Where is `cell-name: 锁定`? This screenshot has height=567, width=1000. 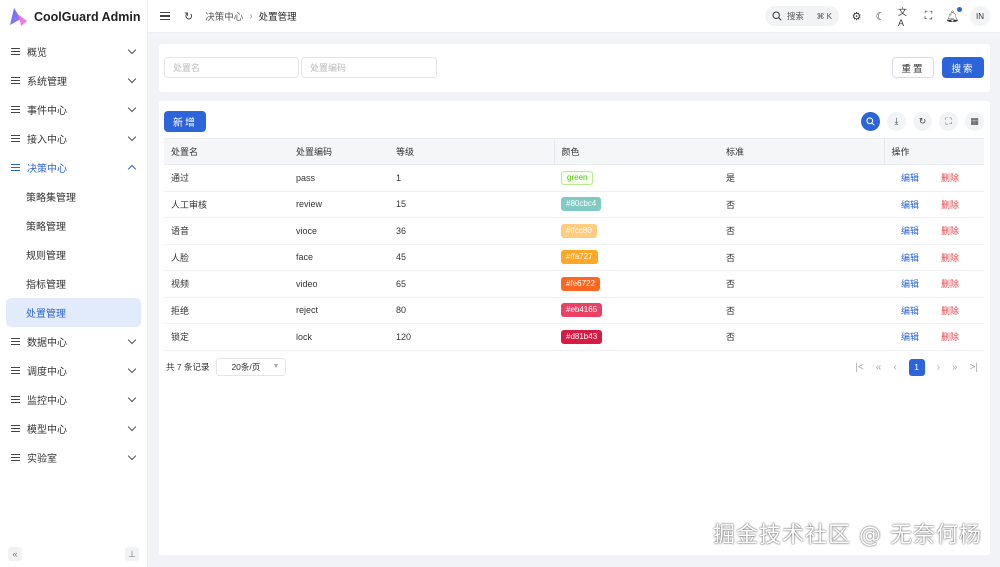 cell-name: 锁定 is located at coordinates (226, 337).